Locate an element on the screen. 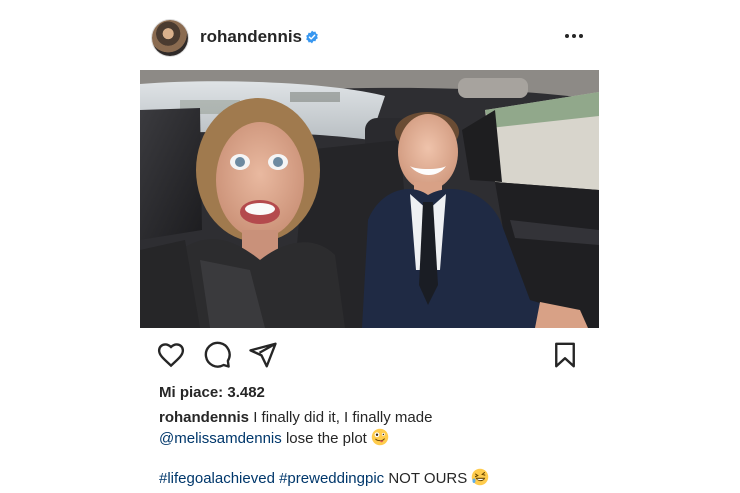 The width and height of the screenshot is (740, 493). bookmark-icon is located at coordinates (565, 355).